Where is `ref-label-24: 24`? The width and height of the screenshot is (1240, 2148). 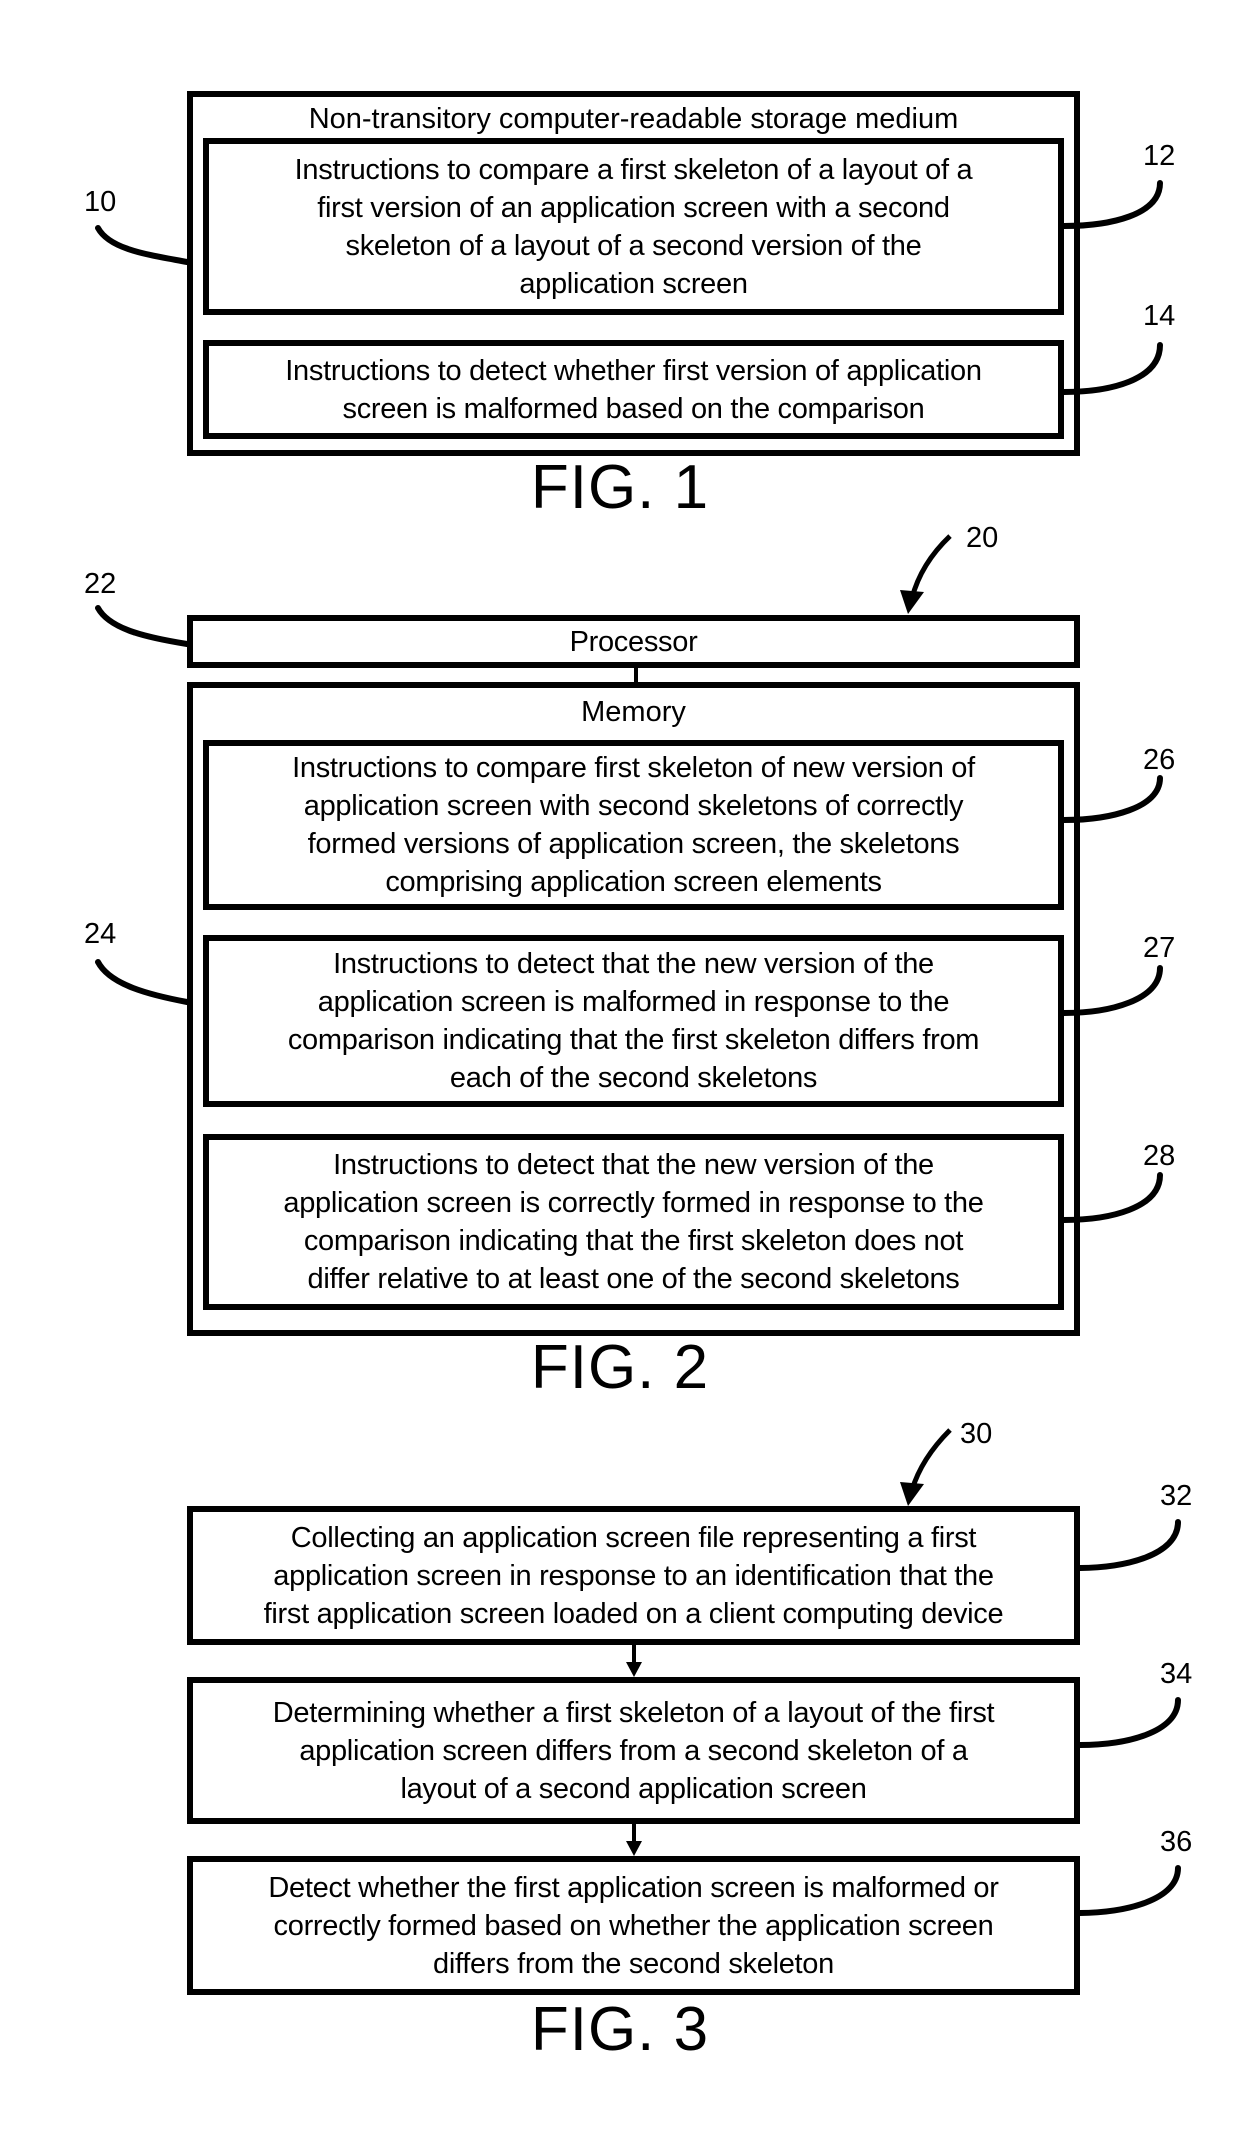
ref-label-24: 24 is located at coordinates (100, 934).